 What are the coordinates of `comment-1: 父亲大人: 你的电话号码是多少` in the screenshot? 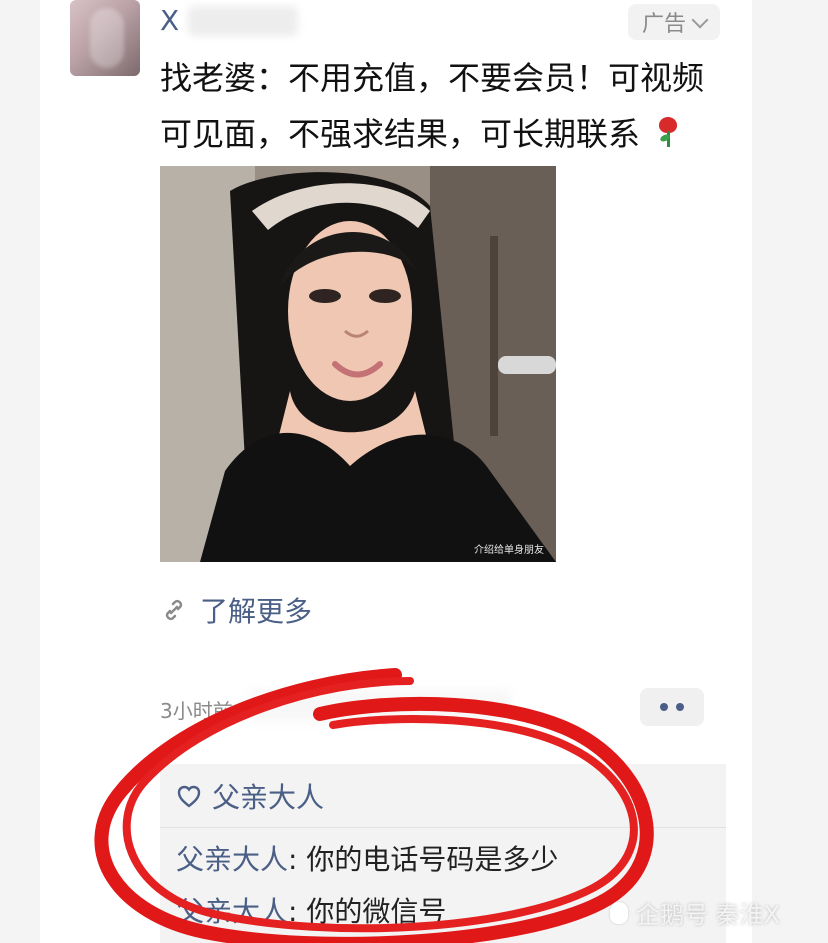 It's located at (367, 858).